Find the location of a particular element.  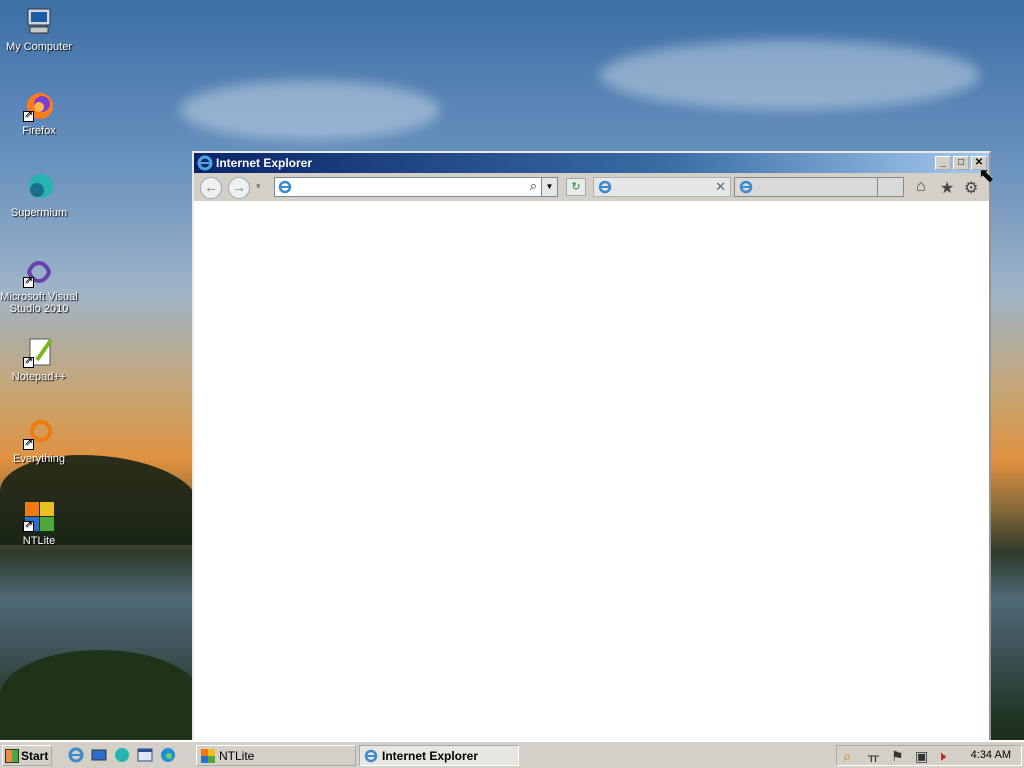

ql-show-desktop-icon is located at coordinates (99, 755).